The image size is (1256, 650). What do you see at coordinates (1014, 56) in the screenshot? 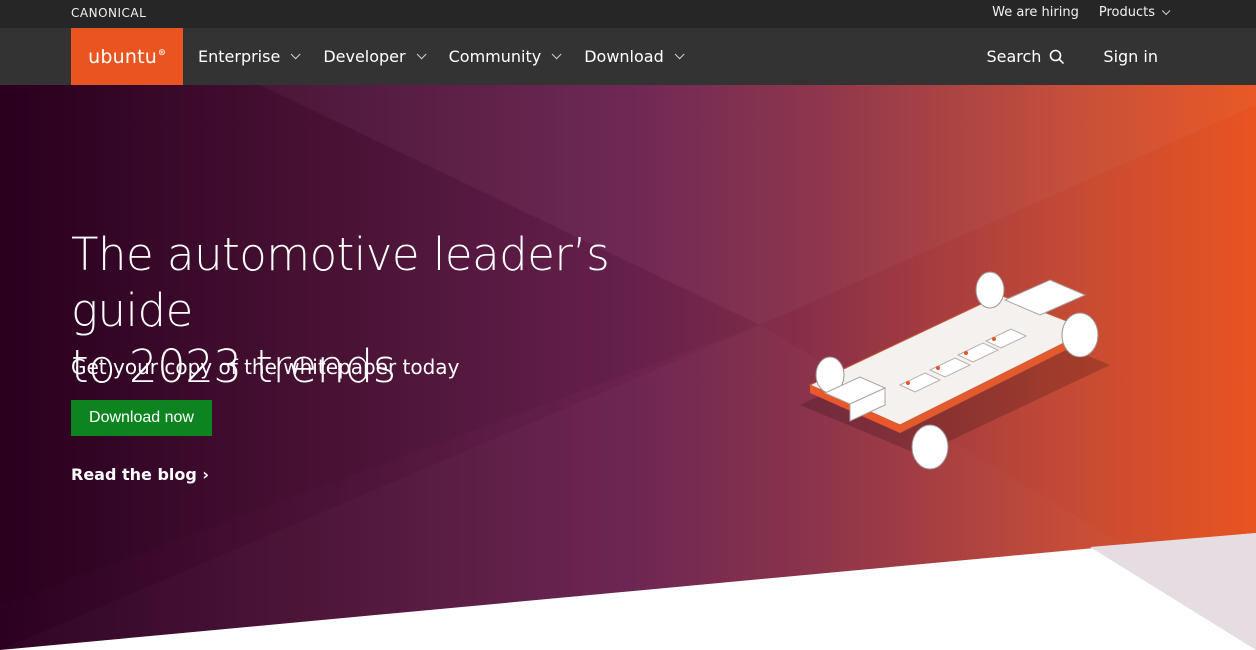
I see `search-label: Search` at bounding box center [1014, 56].